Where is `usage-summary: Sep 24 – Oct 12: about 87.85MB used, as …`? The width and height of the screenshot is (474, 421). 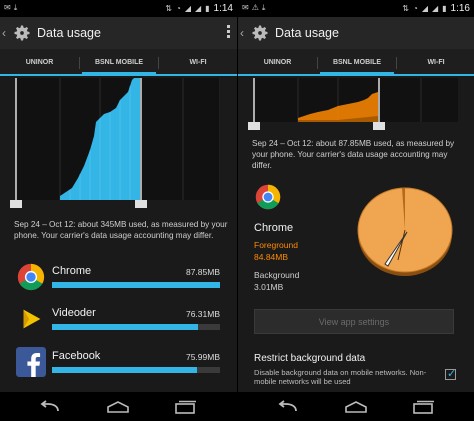 usage-summary: Sep 24 – Oct 12: about 87.85MB used, as … is located at coordinates (353, 154).